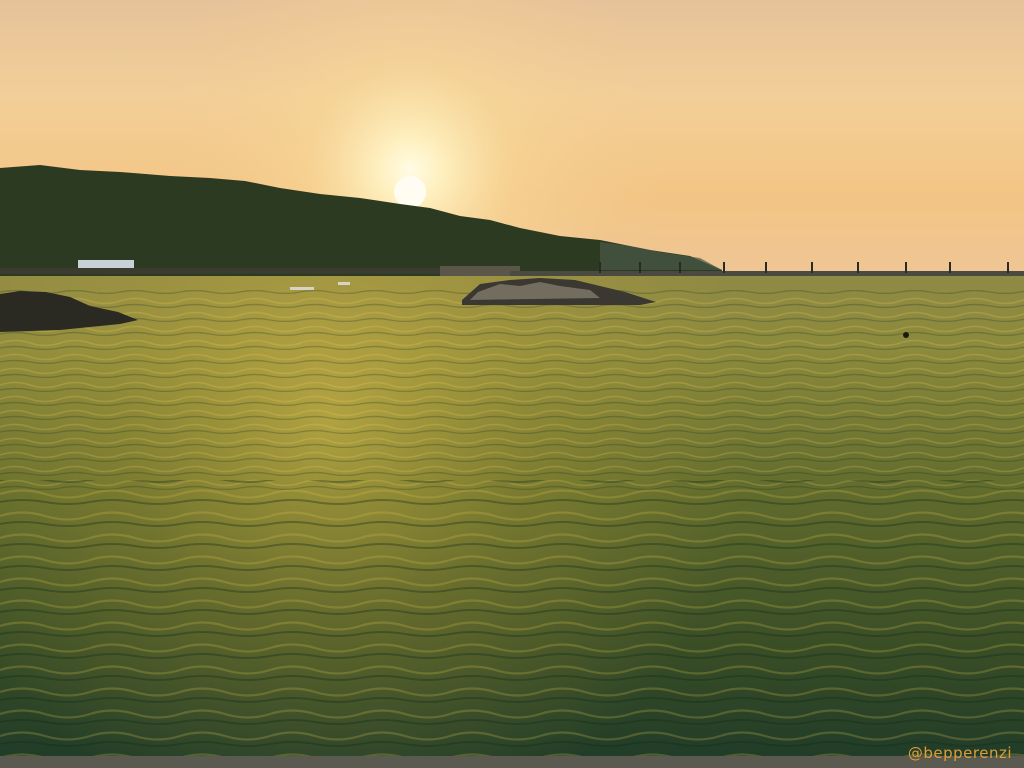 This screenshot has width=1024, height=768. I want to click on photographer-watermark: @bepperenzi, so click(959, 753).